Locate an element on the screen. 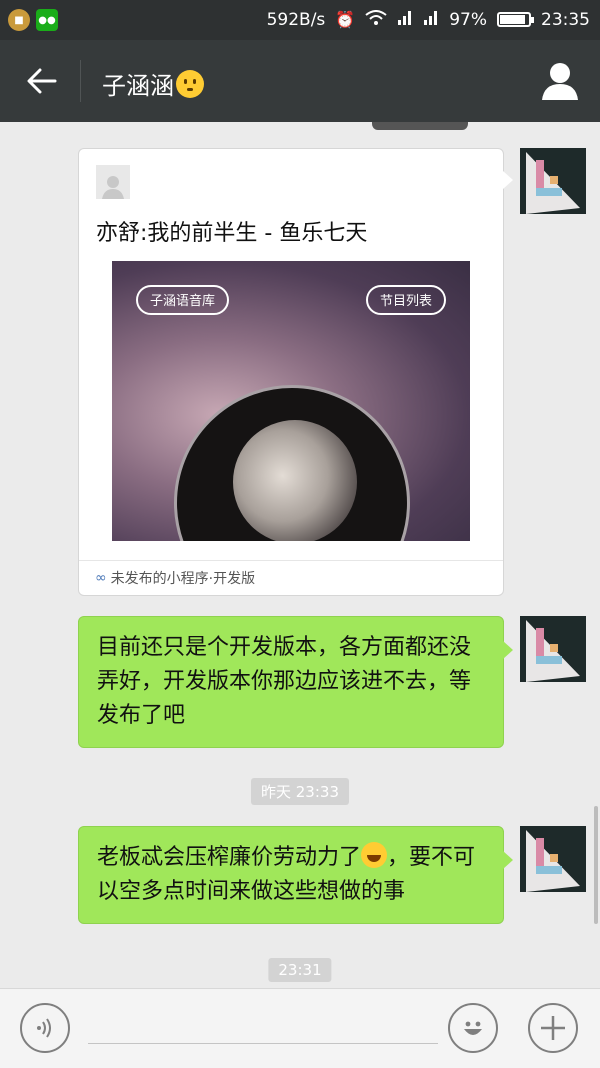  plus-icon is located at coordinates (553, 1028).